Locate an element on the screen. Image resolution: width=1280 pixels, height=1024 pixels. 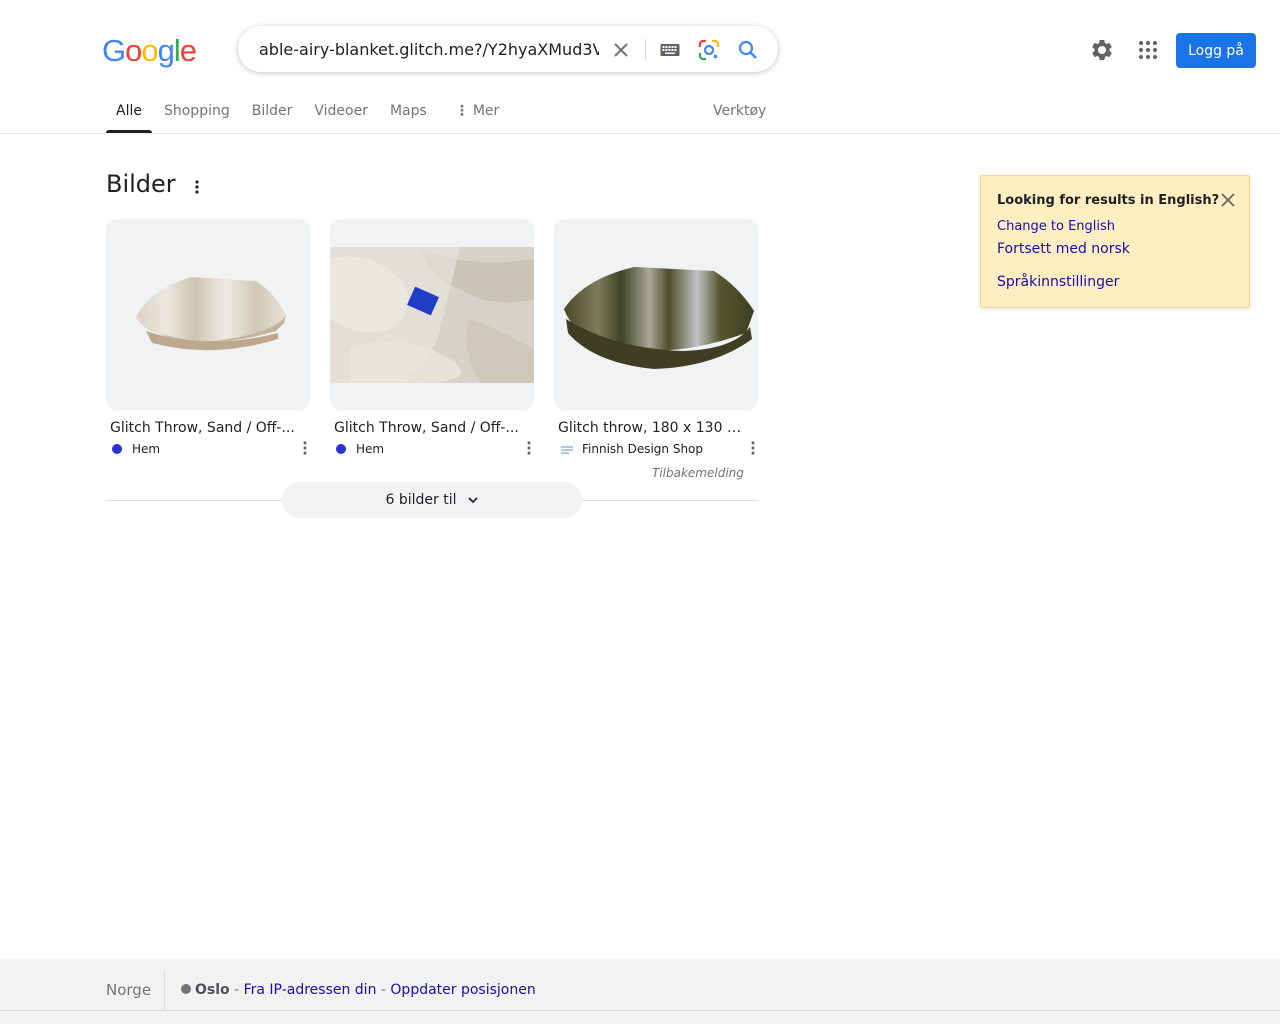
header-divider is located at coordinates (640, 133).